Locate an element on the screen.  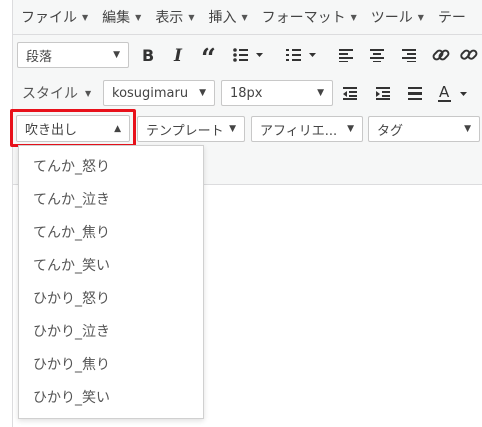
menu-insert-label: 挿入 is located at coordinates (222, 18).